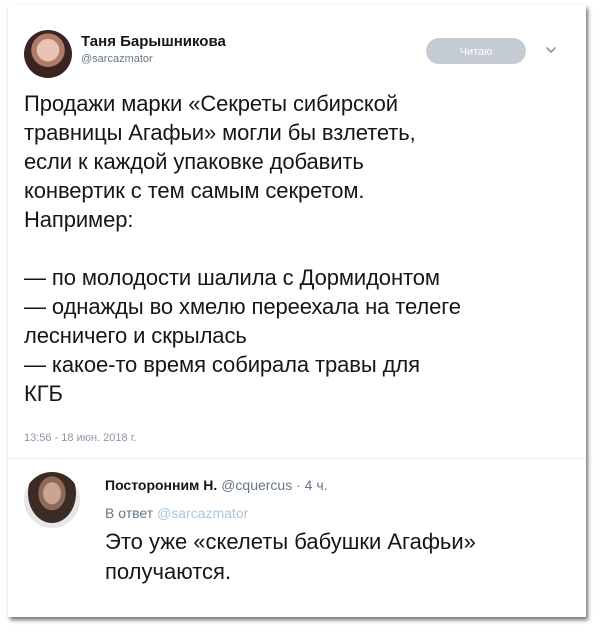  Describe the element at coordinates (202, 513) in the screenshot. I see `reply-to-handle: @sarcazmator` at that location.